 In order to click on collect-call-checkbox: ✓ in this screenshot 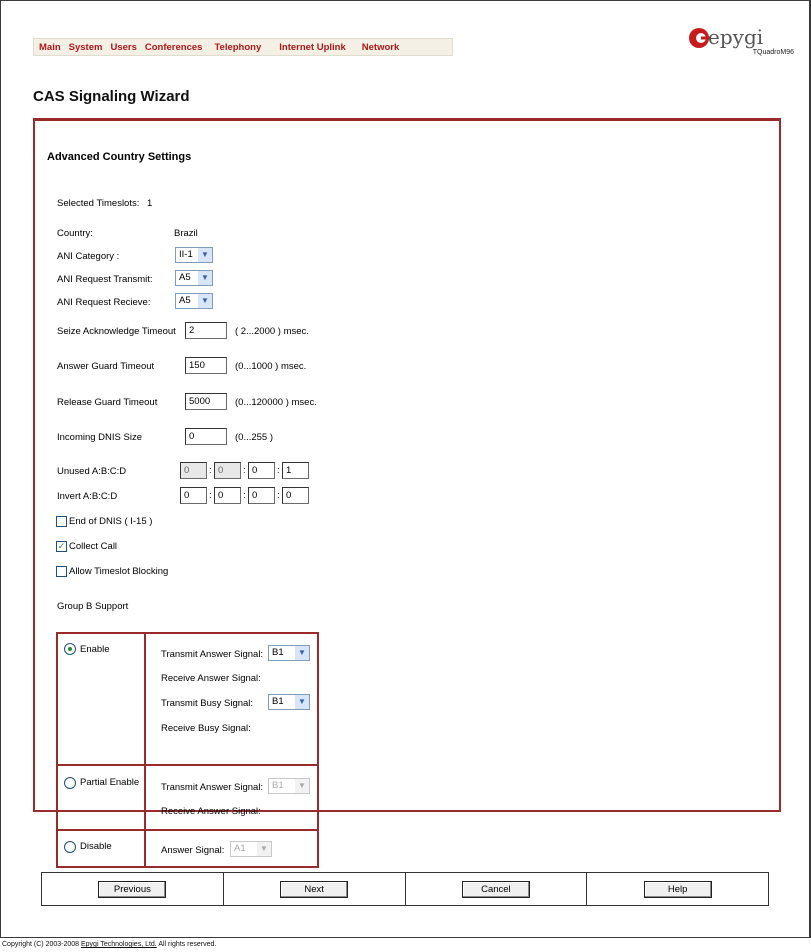, I will do `click(61, 546)`.